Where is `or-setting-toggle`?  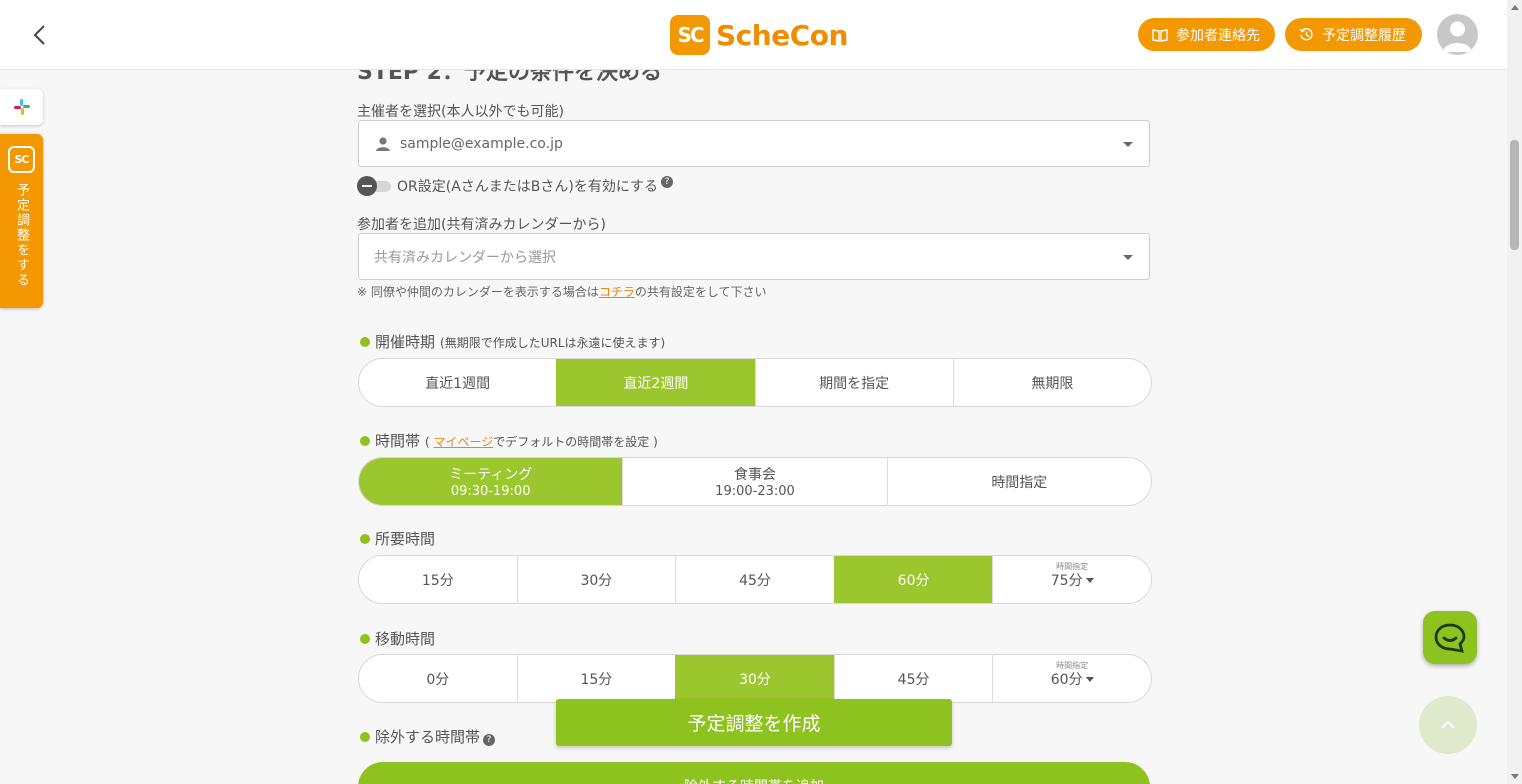 or-setting-toggle is located at coordinates (374, 186).